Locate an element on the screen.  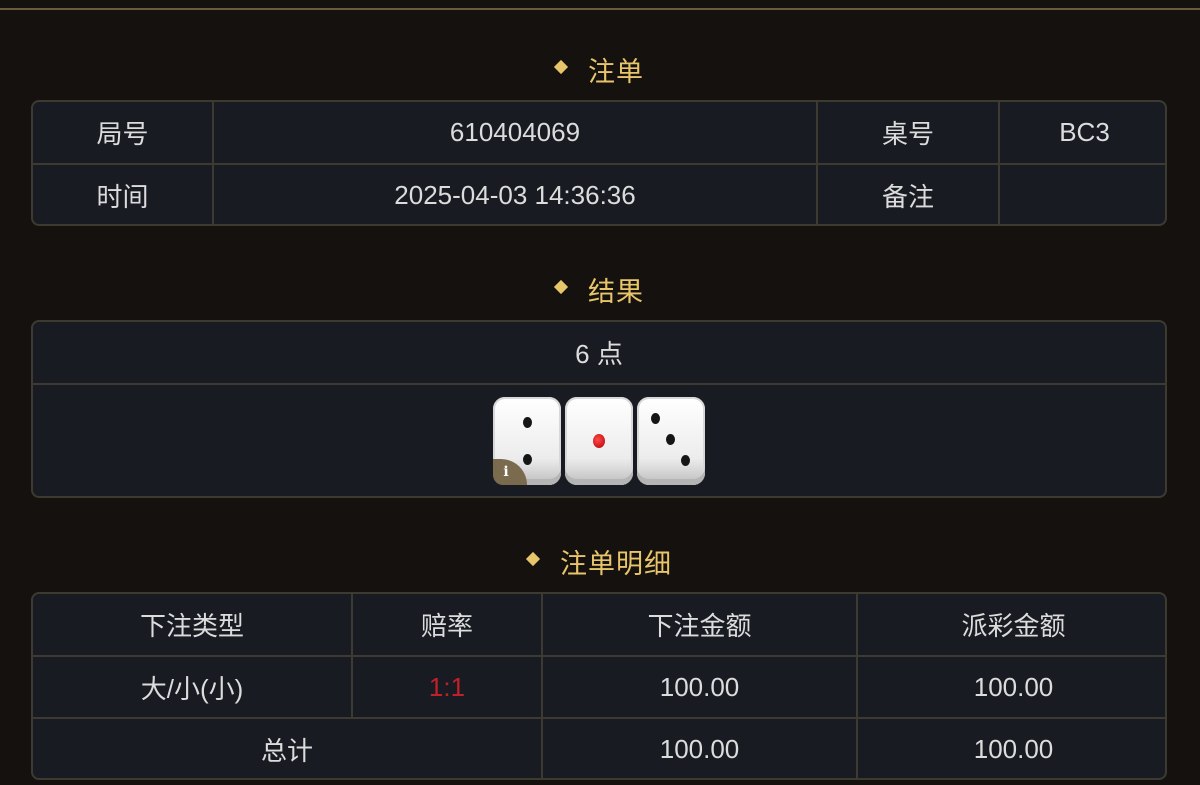
bet-amount-cell: 100.00 is located at coordinates (700, 687).